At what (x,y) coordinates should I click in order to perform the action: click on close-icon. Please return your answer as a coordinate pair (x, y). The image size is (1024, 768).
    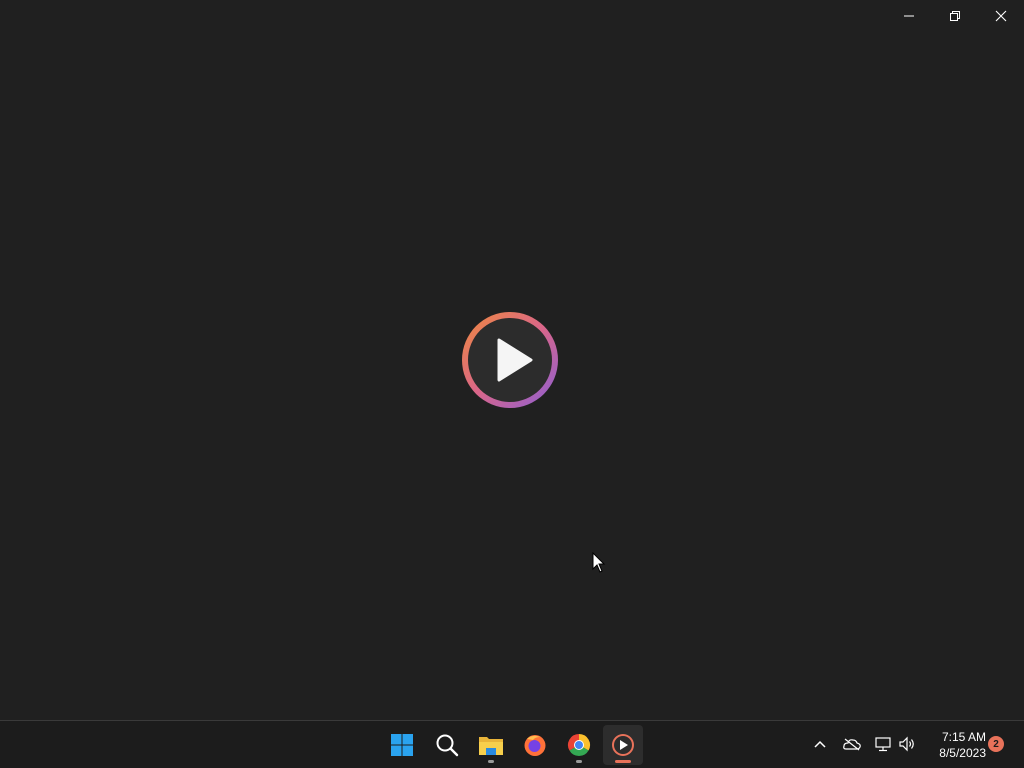
    Looking at the image, I should click on (1001, 16).